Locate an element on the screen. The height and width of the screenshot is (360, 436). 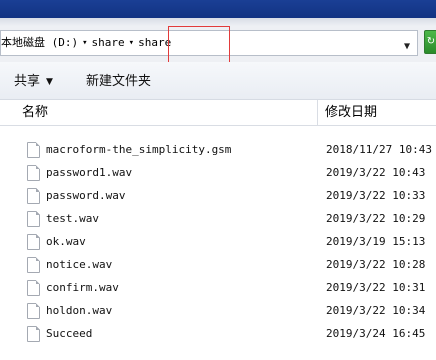
file-row: holdon.wav 2019/3/22 10:34 is located at coordinates (218, 311).